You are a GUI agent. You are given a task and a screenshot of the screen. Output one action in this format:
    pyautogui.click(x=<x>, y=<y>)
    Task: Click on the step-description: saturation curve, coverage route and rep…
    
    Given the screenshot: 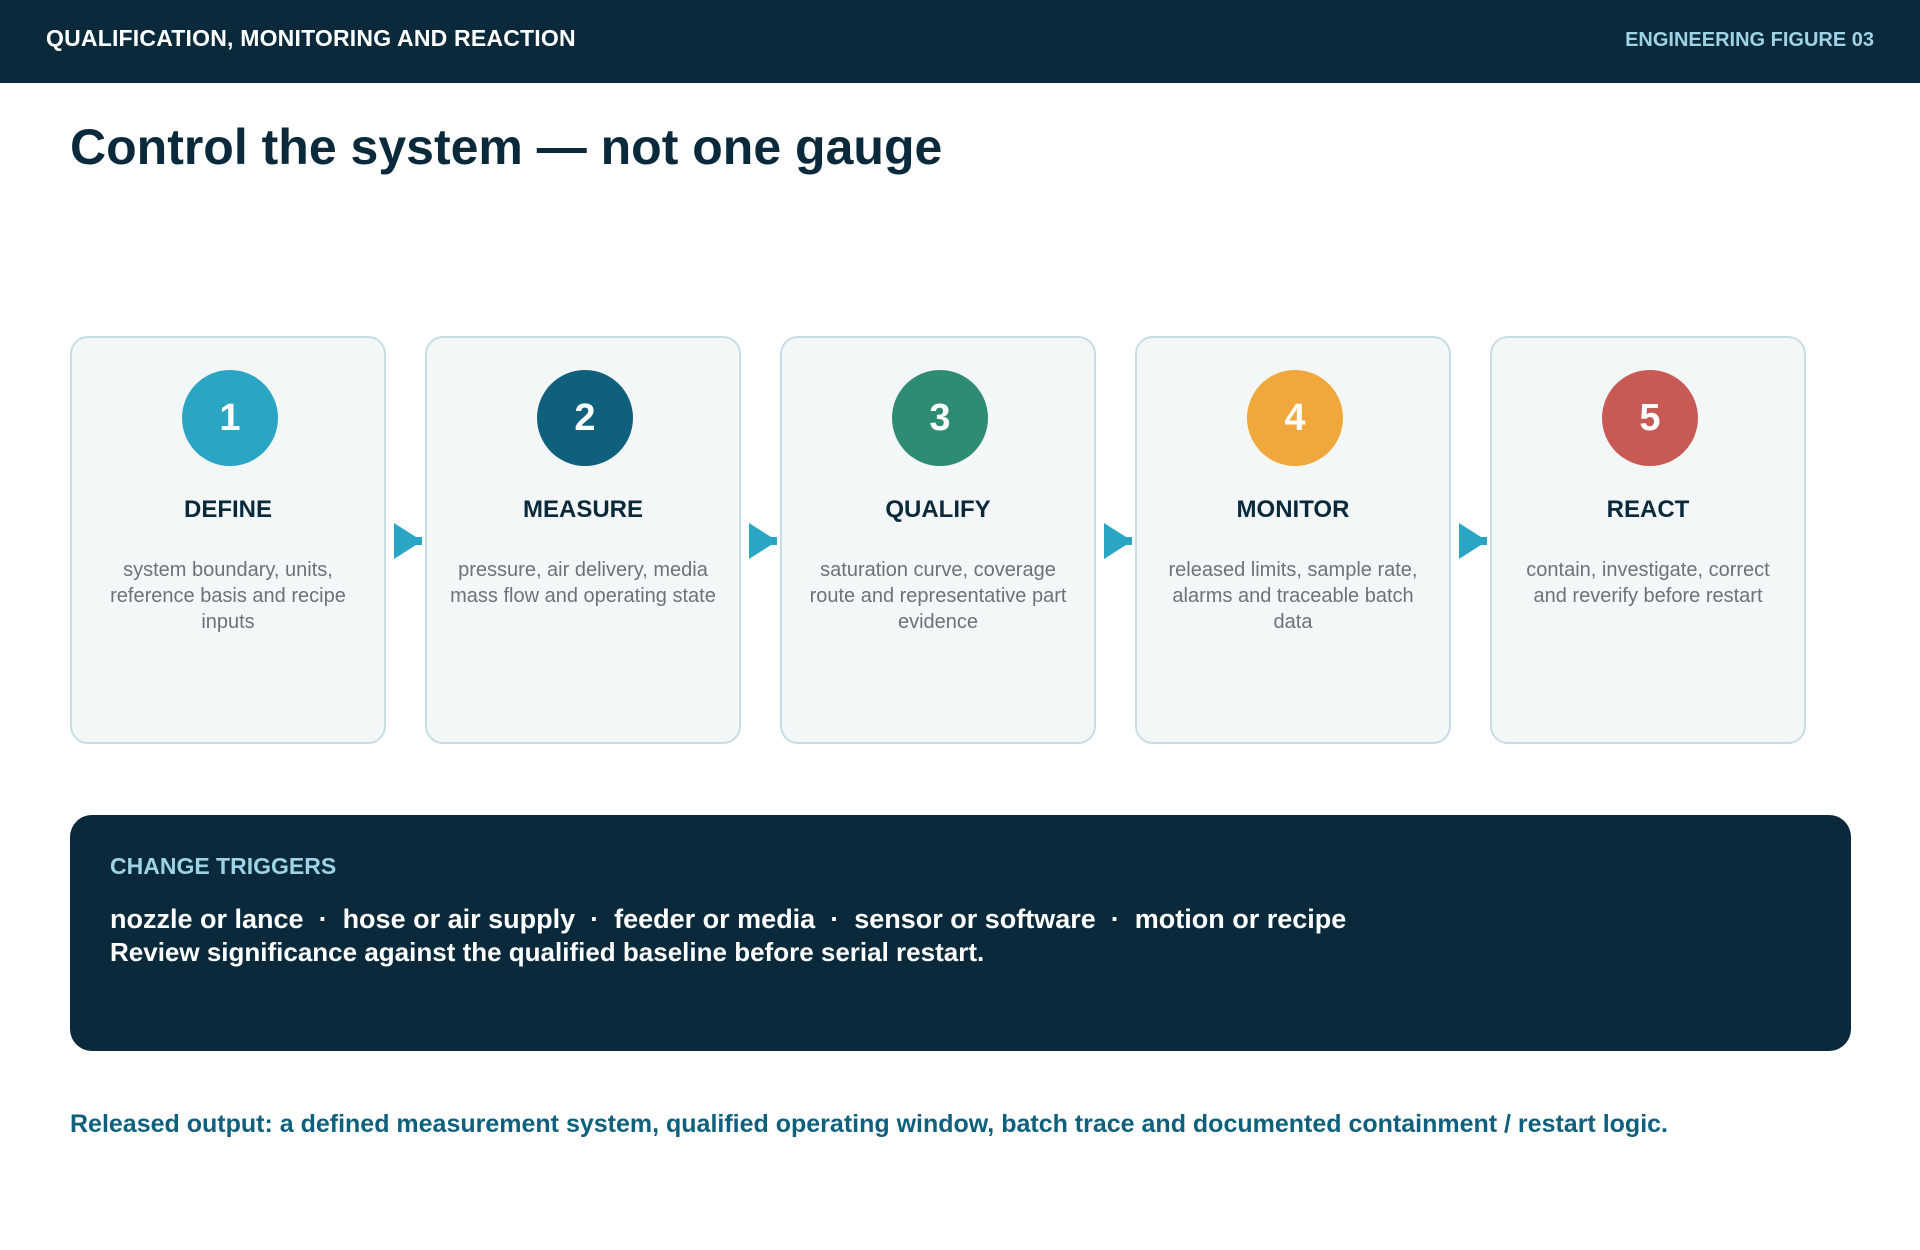 What is the action you would take?
    pyautogui.click(x=938, y=596)
    